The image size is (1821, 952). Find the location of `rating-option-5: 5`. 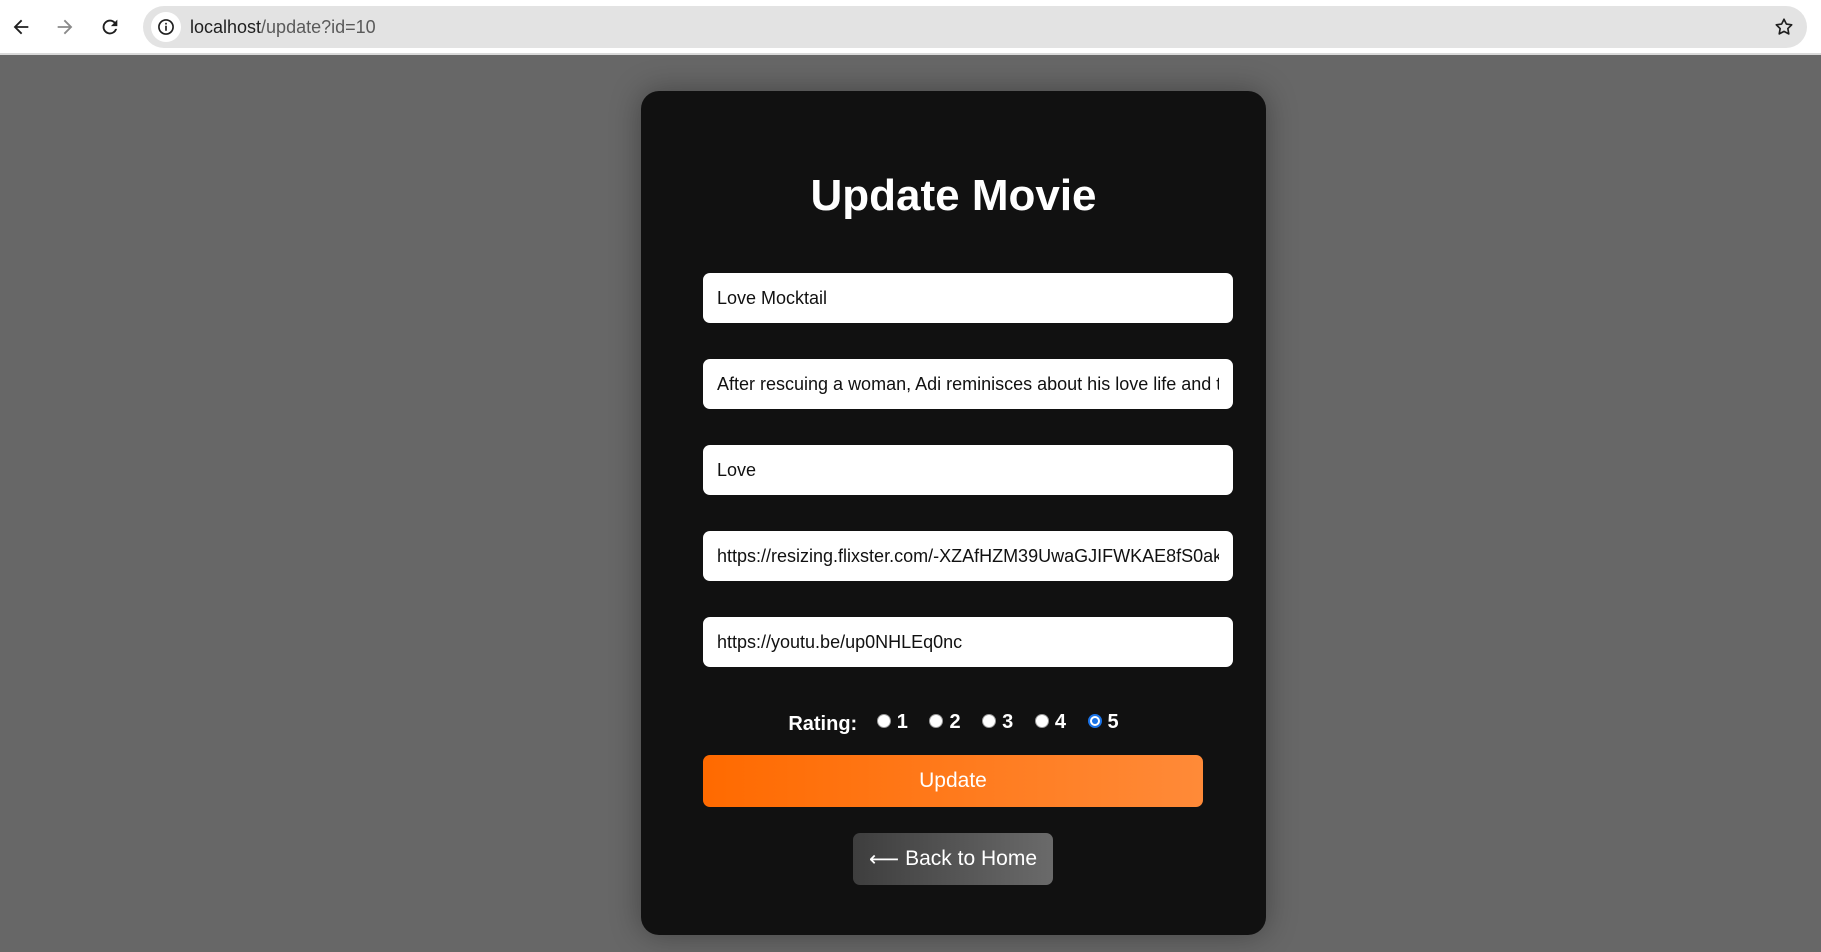

rating-option-5: 5 is located at coordinates (1103, 722).